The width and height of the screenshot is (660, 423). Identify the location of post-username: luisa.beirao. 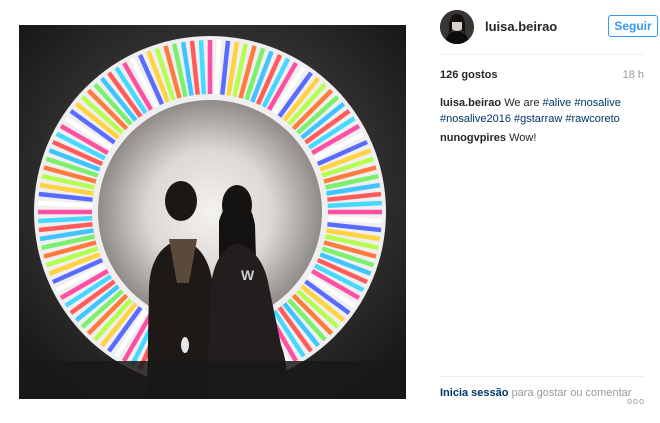
(521, 26).